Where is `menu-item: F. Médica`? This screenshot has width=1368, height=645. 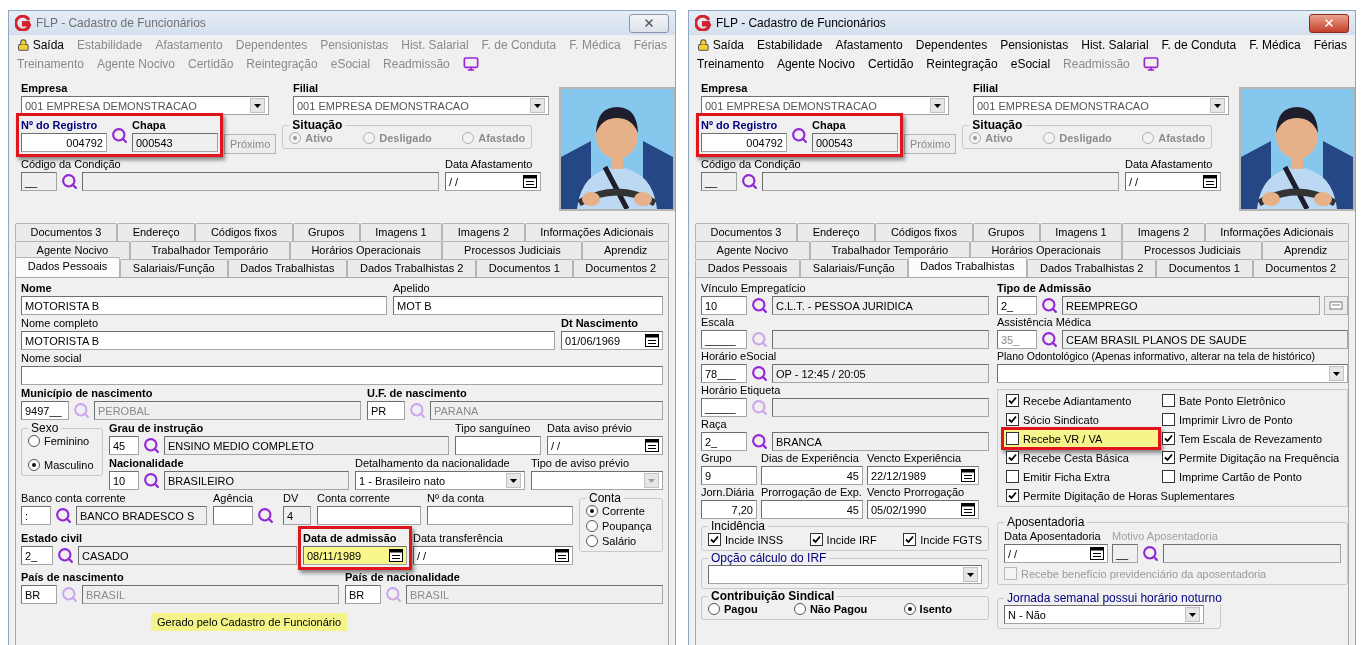
menu-item: F. Médica is located at coordinates (1275, 44).